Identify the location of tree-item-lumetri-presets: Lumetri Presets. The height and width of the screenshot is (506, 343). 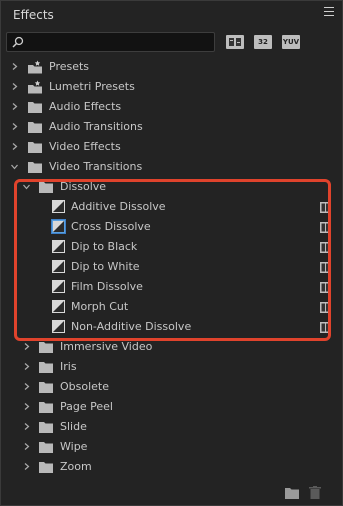
(171, 87).